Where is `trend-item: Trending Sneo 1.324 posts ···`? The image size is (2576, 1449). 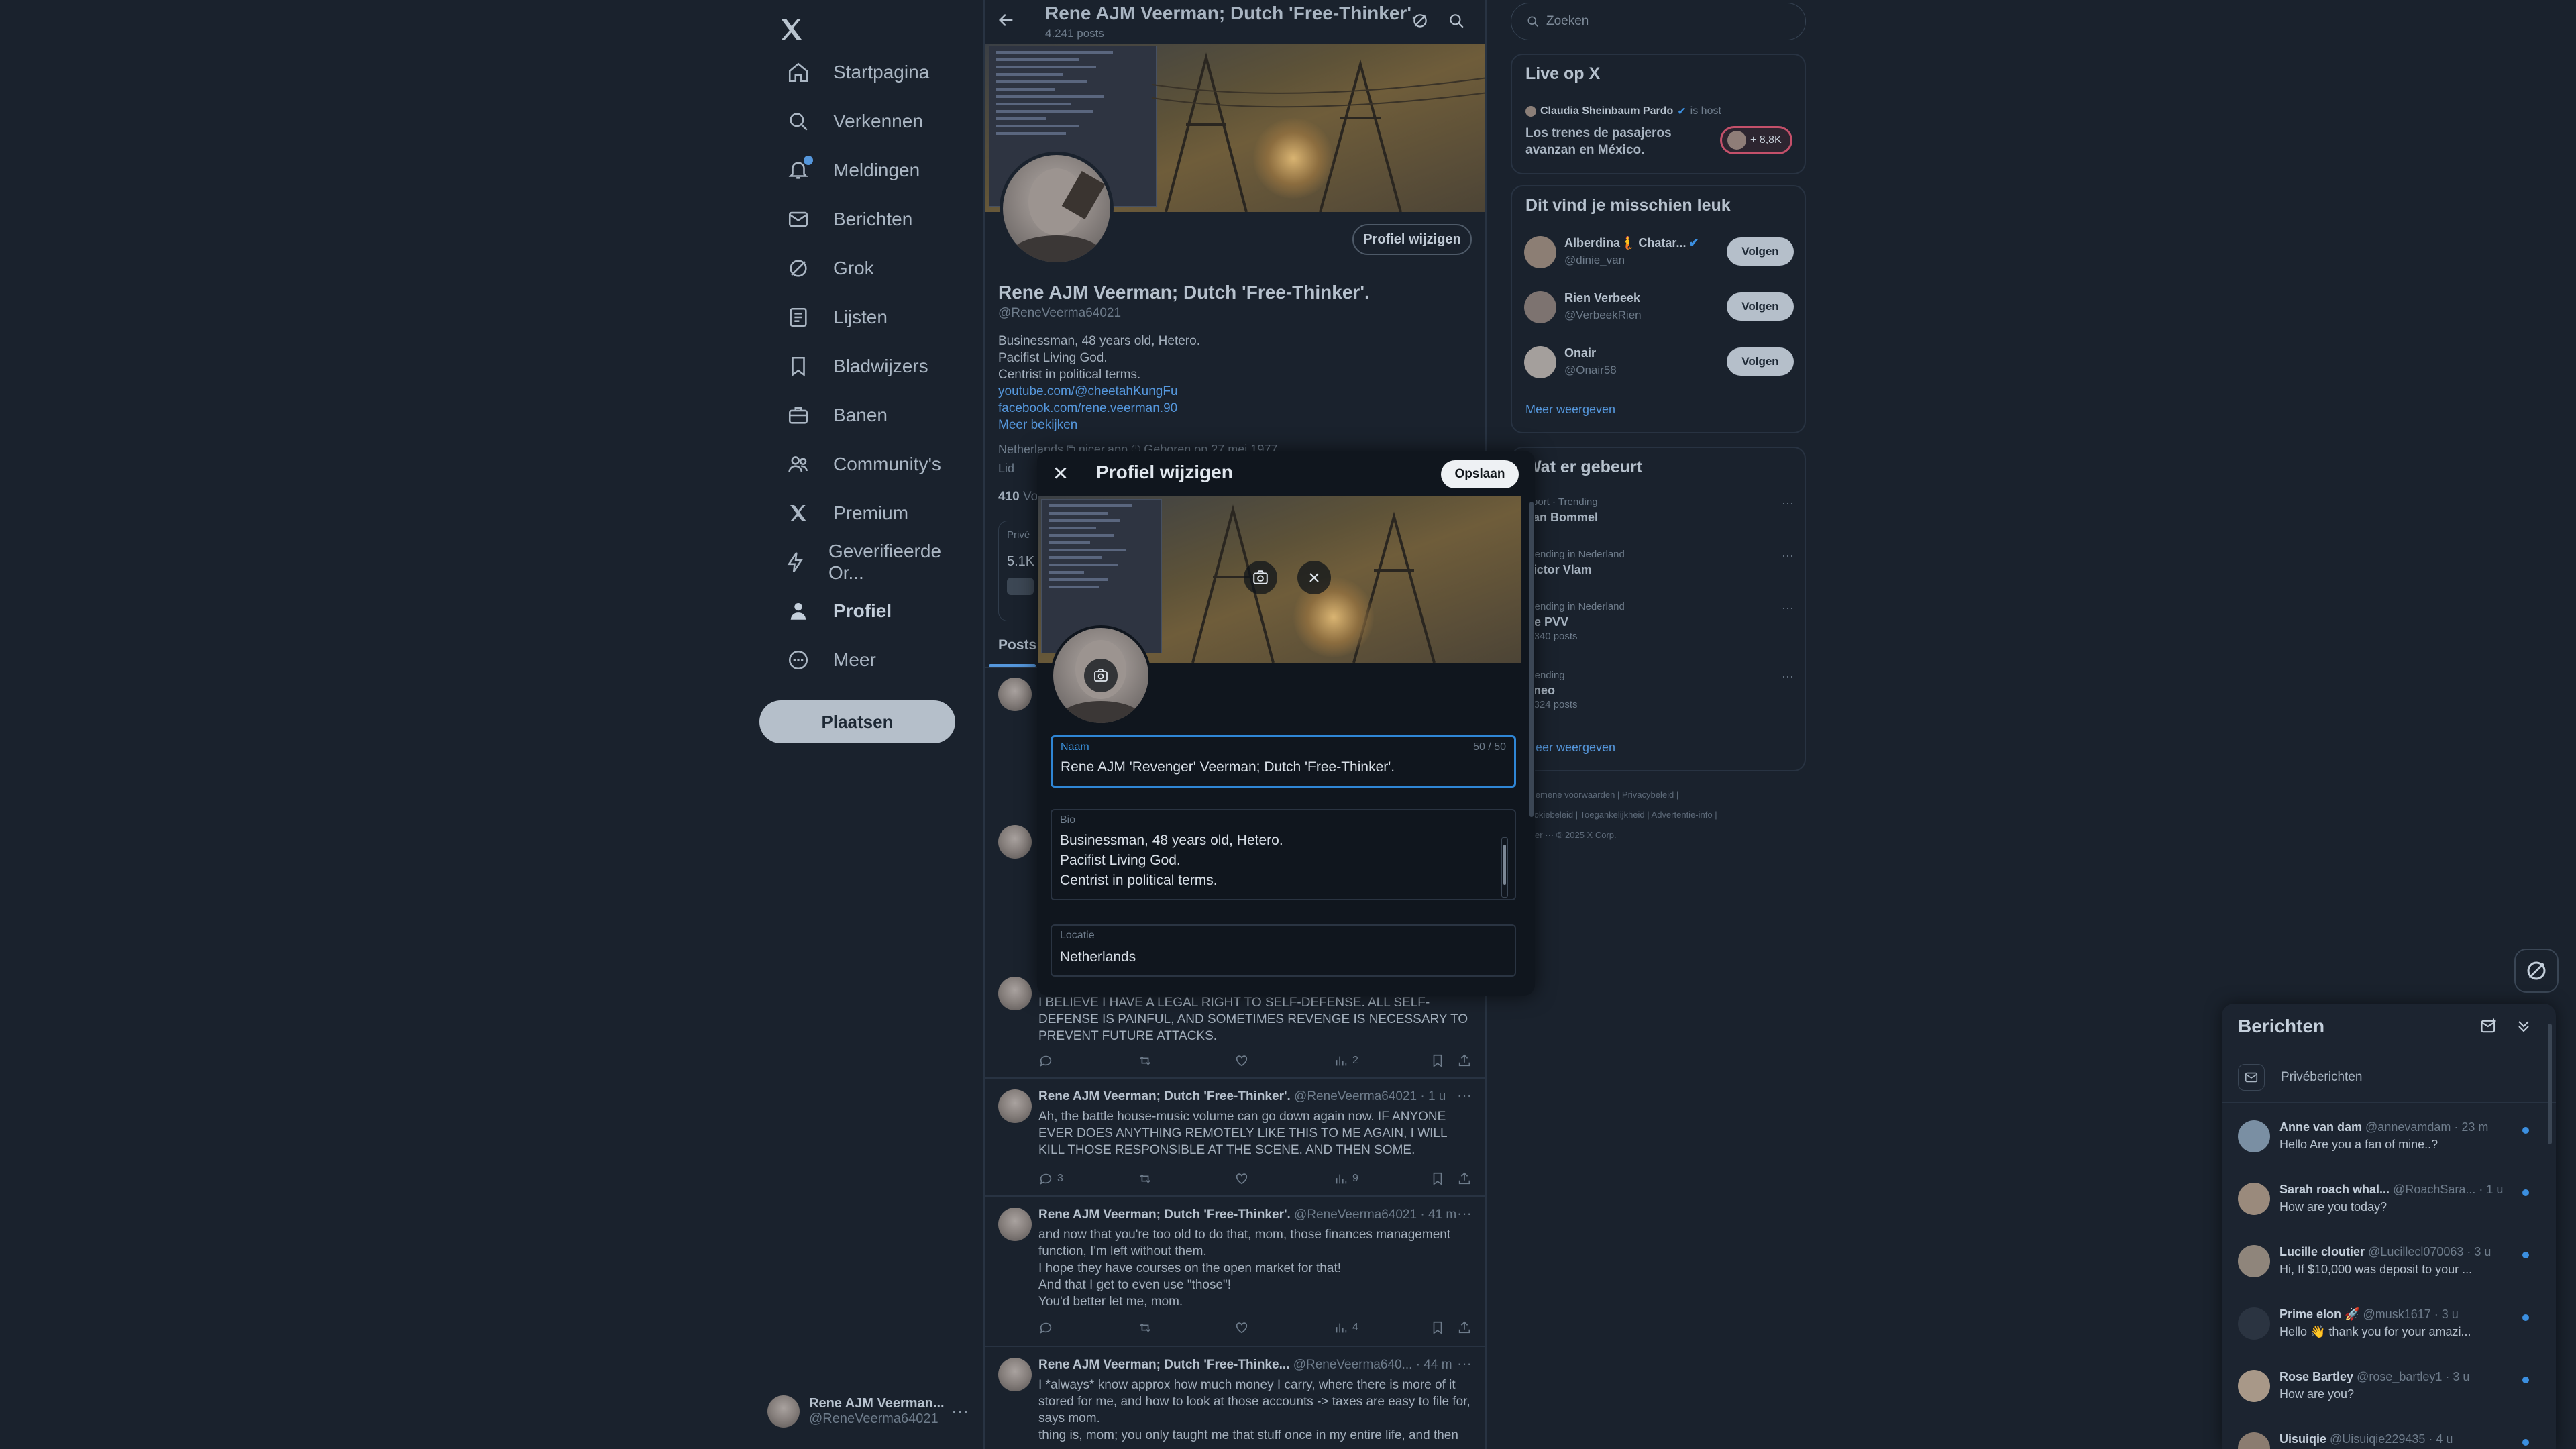 trend-item: Trending Sneo 1.324 posts ··· is located at coordinates (1663, 692).